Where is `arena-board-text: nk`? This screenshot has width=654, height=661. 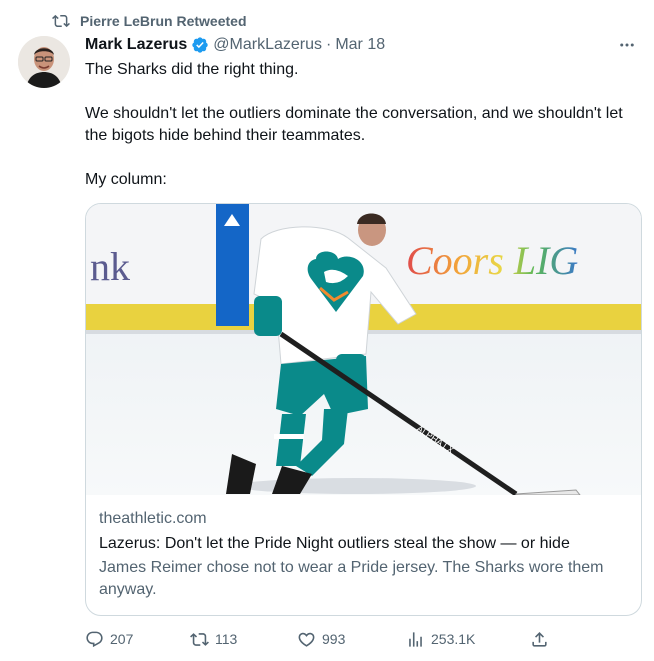
arena-board-text: nk is located at coordinates (110, 266).